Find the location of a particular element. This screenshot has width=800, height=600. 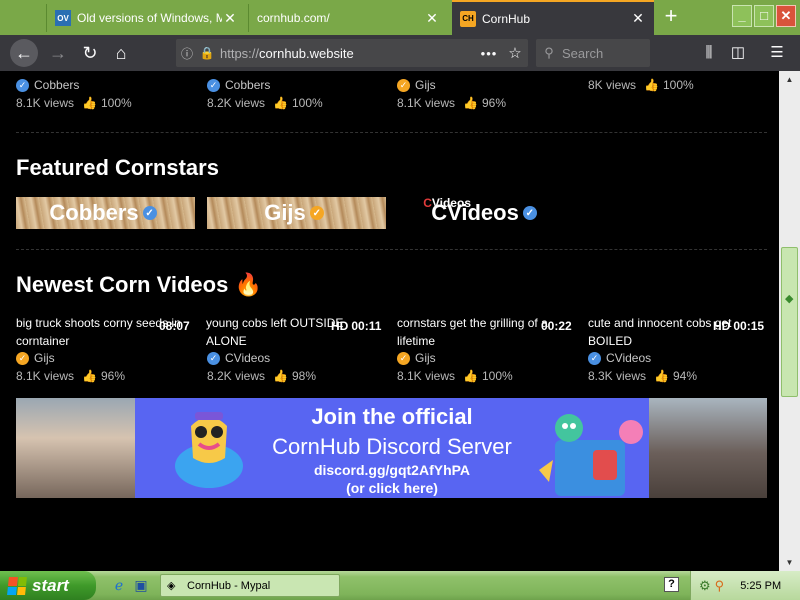

info-icon: ⓘ is located at coordinates (187, 53).